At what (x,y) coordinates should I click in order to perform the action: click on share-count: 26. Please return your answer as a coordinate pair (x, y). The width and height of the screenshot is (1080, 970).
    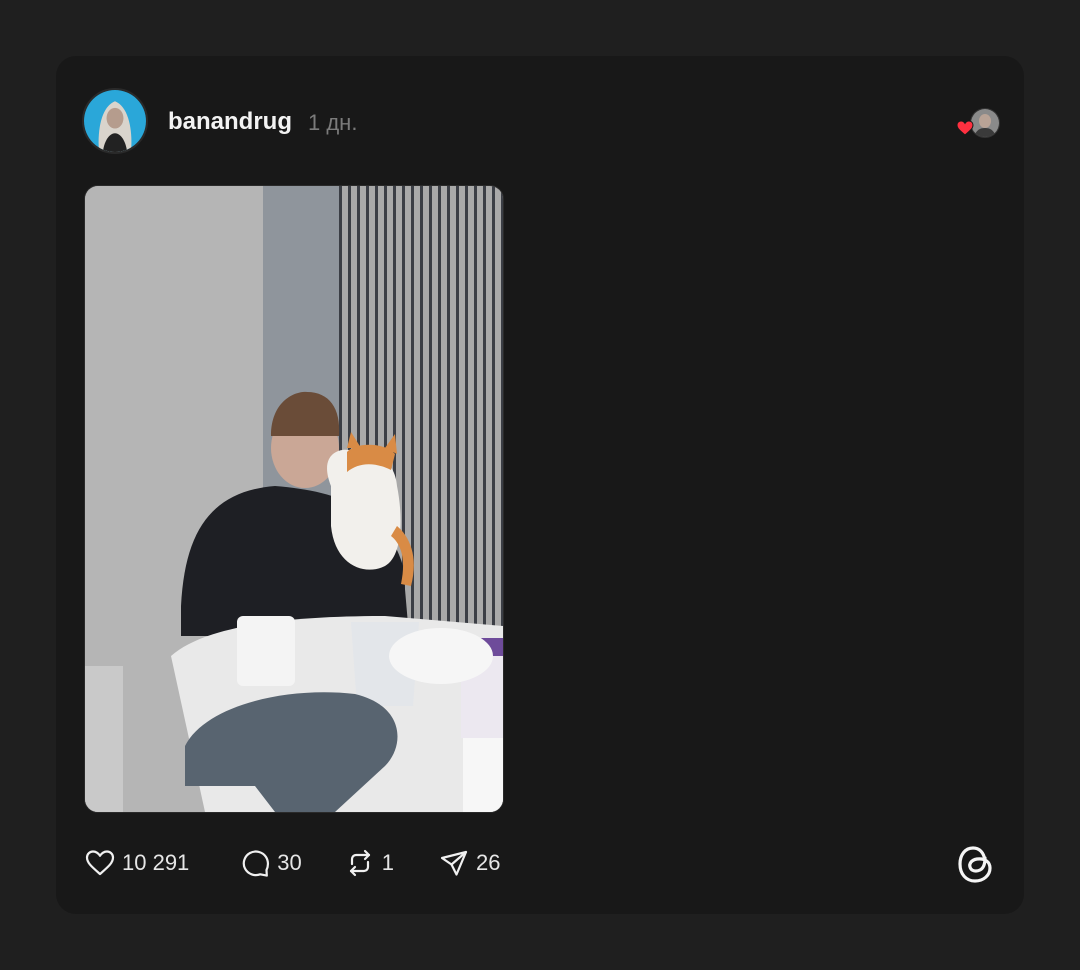
    Looking at the image, I should click on (488, 862).